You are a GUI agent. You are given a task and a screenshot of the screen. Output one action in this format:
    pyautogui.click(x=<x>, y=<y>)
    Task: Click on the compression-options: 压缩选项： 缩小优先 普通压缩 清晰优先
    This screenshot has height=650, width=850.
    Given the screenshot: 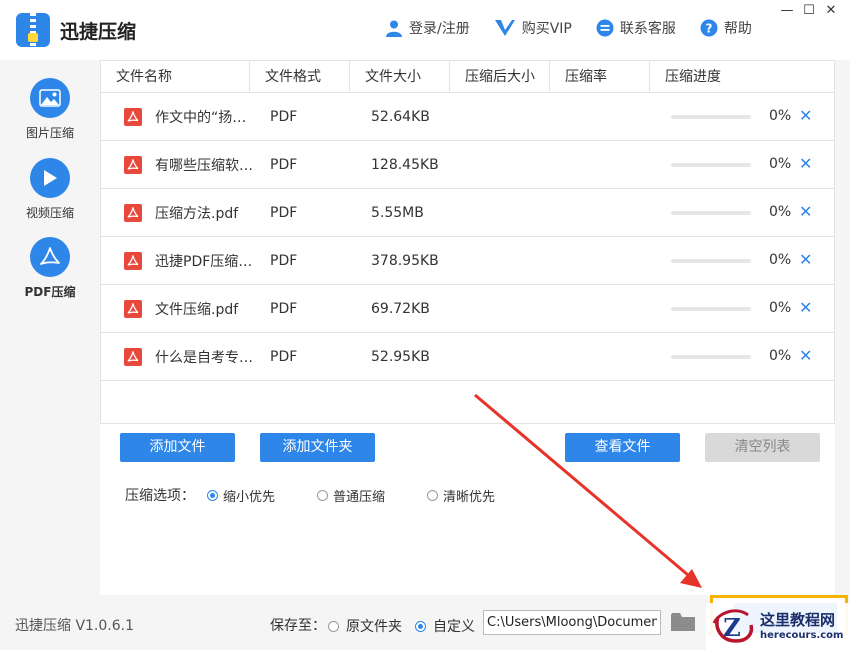 What is the action you would take?
    pyautogui.click(x=331, y=495)
    